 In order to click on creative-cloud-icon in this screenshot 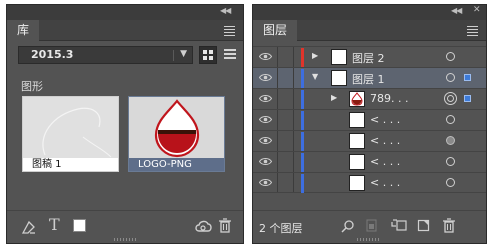, I will do `click(203, 226)`.